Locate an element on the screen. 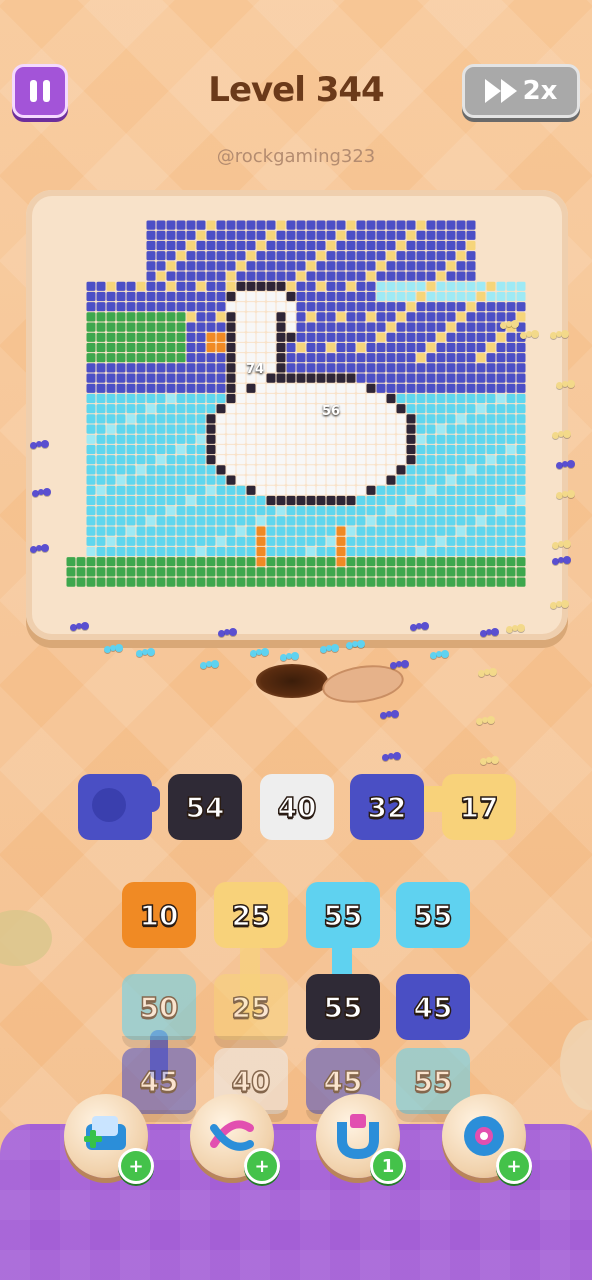 This screenshot has height=1280, width=592. queue-slot-label: 17 is located at coordinates (479, 807).